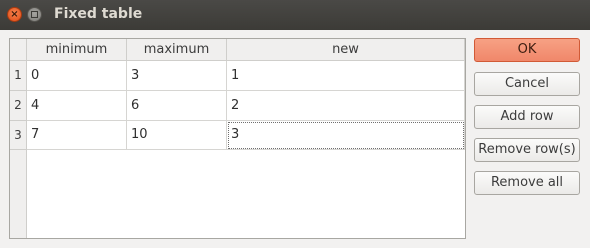 This screenshot has height=248, width=590. What do you see at coordinates (527, 50) in the screenshot?
I see `ok-button: OK` at bounding box center [527, 50].